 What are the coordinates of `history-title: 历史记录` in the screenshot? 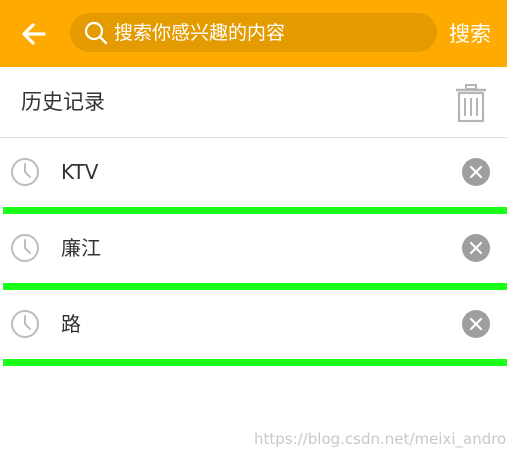 It's located at (63, 102).